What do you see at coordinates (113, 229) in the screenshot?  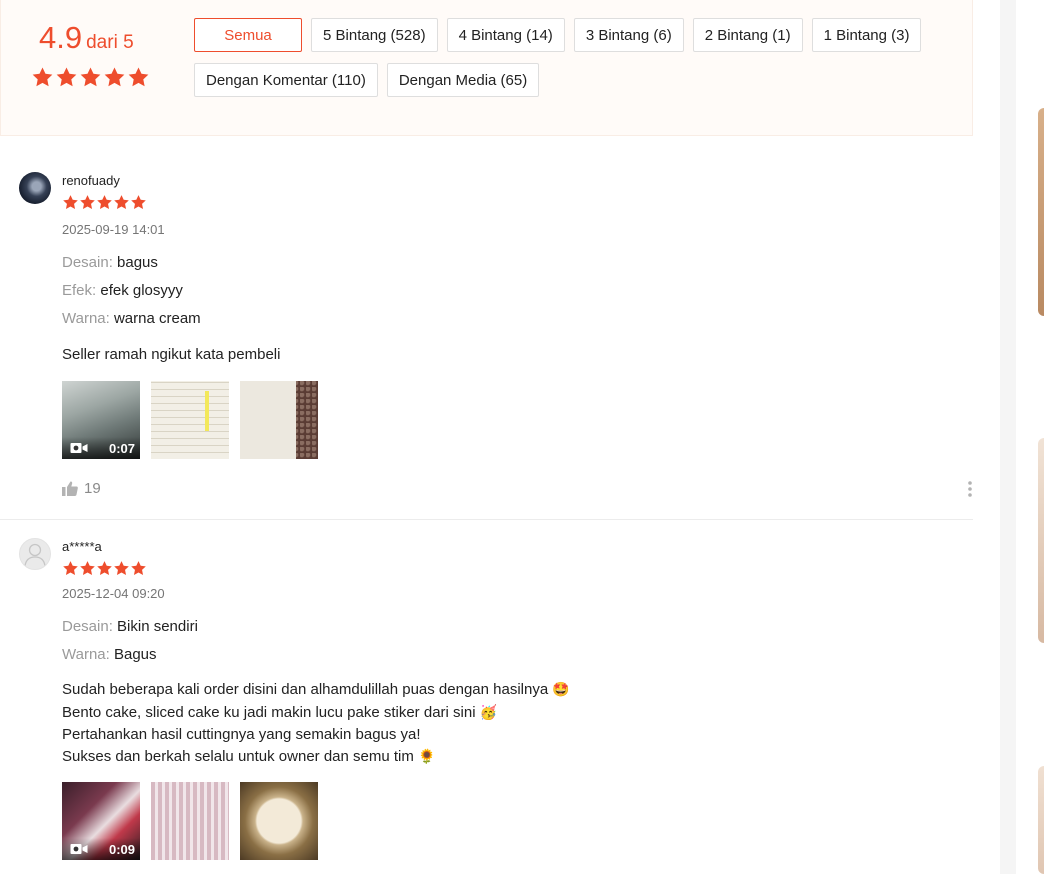 I see `review-date: 2025-09-19 14:01` at bounding box center [113, 229].